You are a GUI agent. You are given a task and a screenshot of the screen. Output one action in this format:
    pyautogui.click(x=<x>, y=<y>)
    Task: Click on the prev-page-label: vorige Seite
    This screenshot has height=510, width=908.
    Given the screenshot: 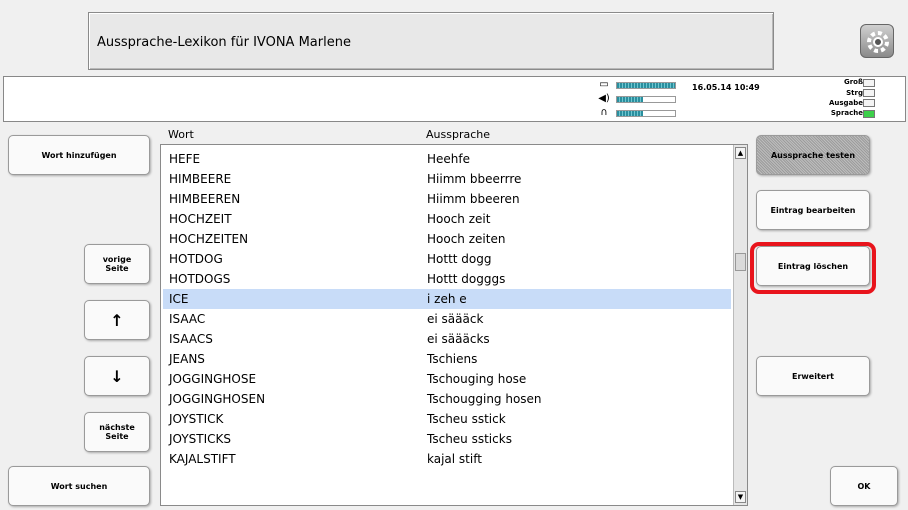 What is the action you would take?
    pyautogui.click(x=117, y=264)
    